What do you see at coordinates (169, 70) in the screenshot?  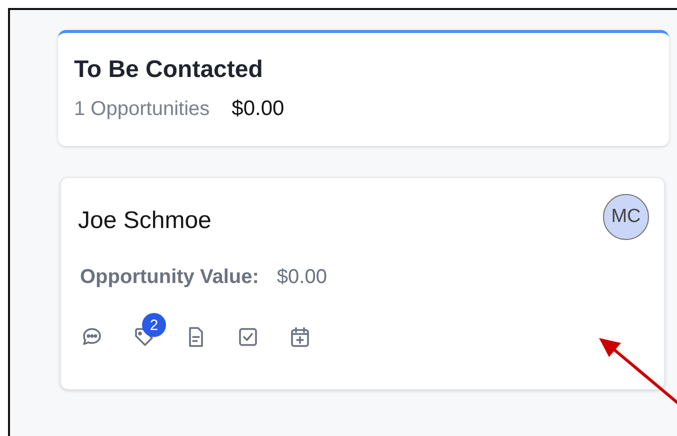 I see `stage-title: To Be Contacted` at bounding box center [169, 70].